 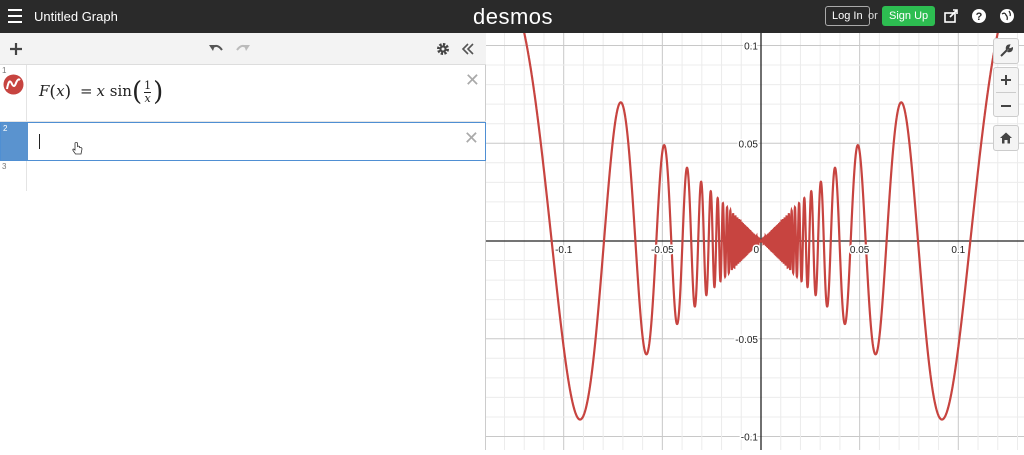 I want to click on hand-pointer-icon, so click(x=77, y=148).